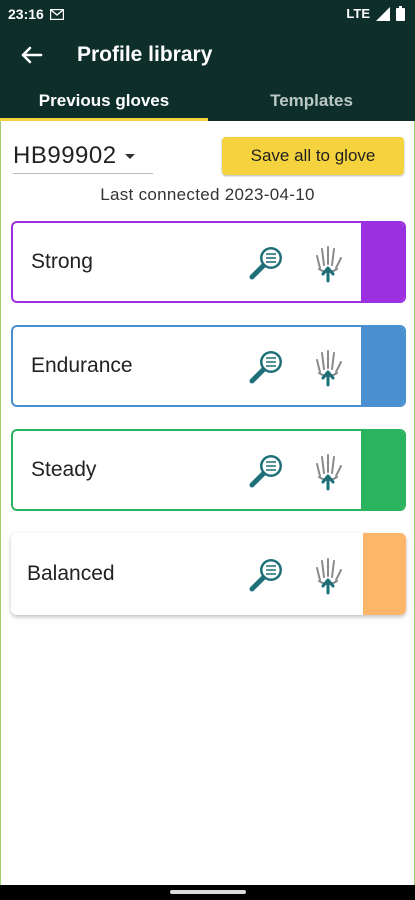  I want to click on profile-name: Balanced, so click(71, 573).